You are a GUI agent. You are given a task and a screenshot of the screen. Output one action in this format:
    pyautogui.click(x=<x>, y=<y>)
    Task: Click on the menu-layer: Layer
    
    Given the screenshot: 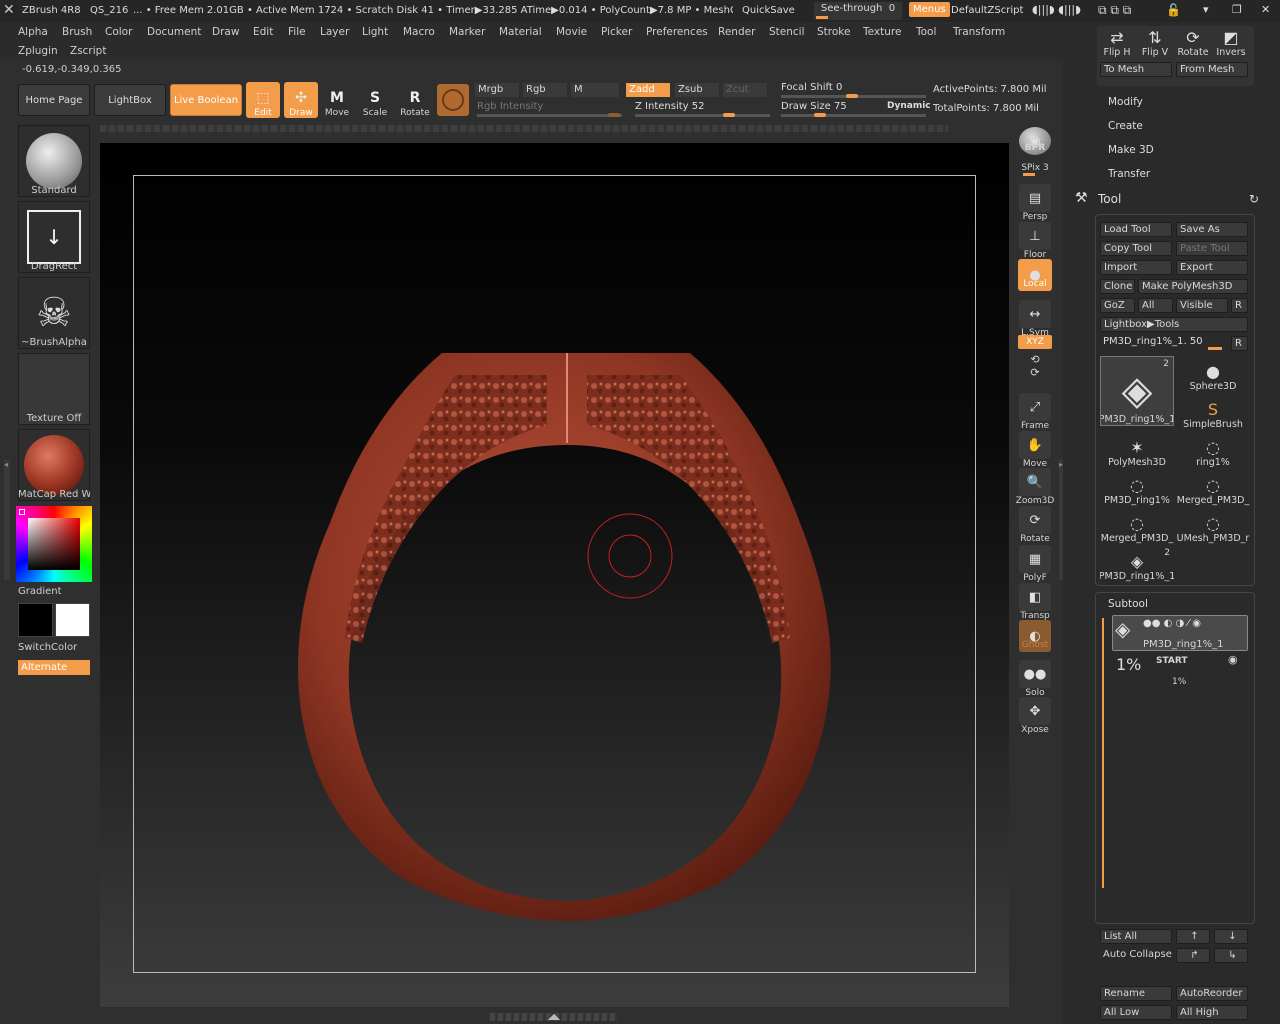 What is the action you would take?
    pyautogui.click(x=334, y=32)
    